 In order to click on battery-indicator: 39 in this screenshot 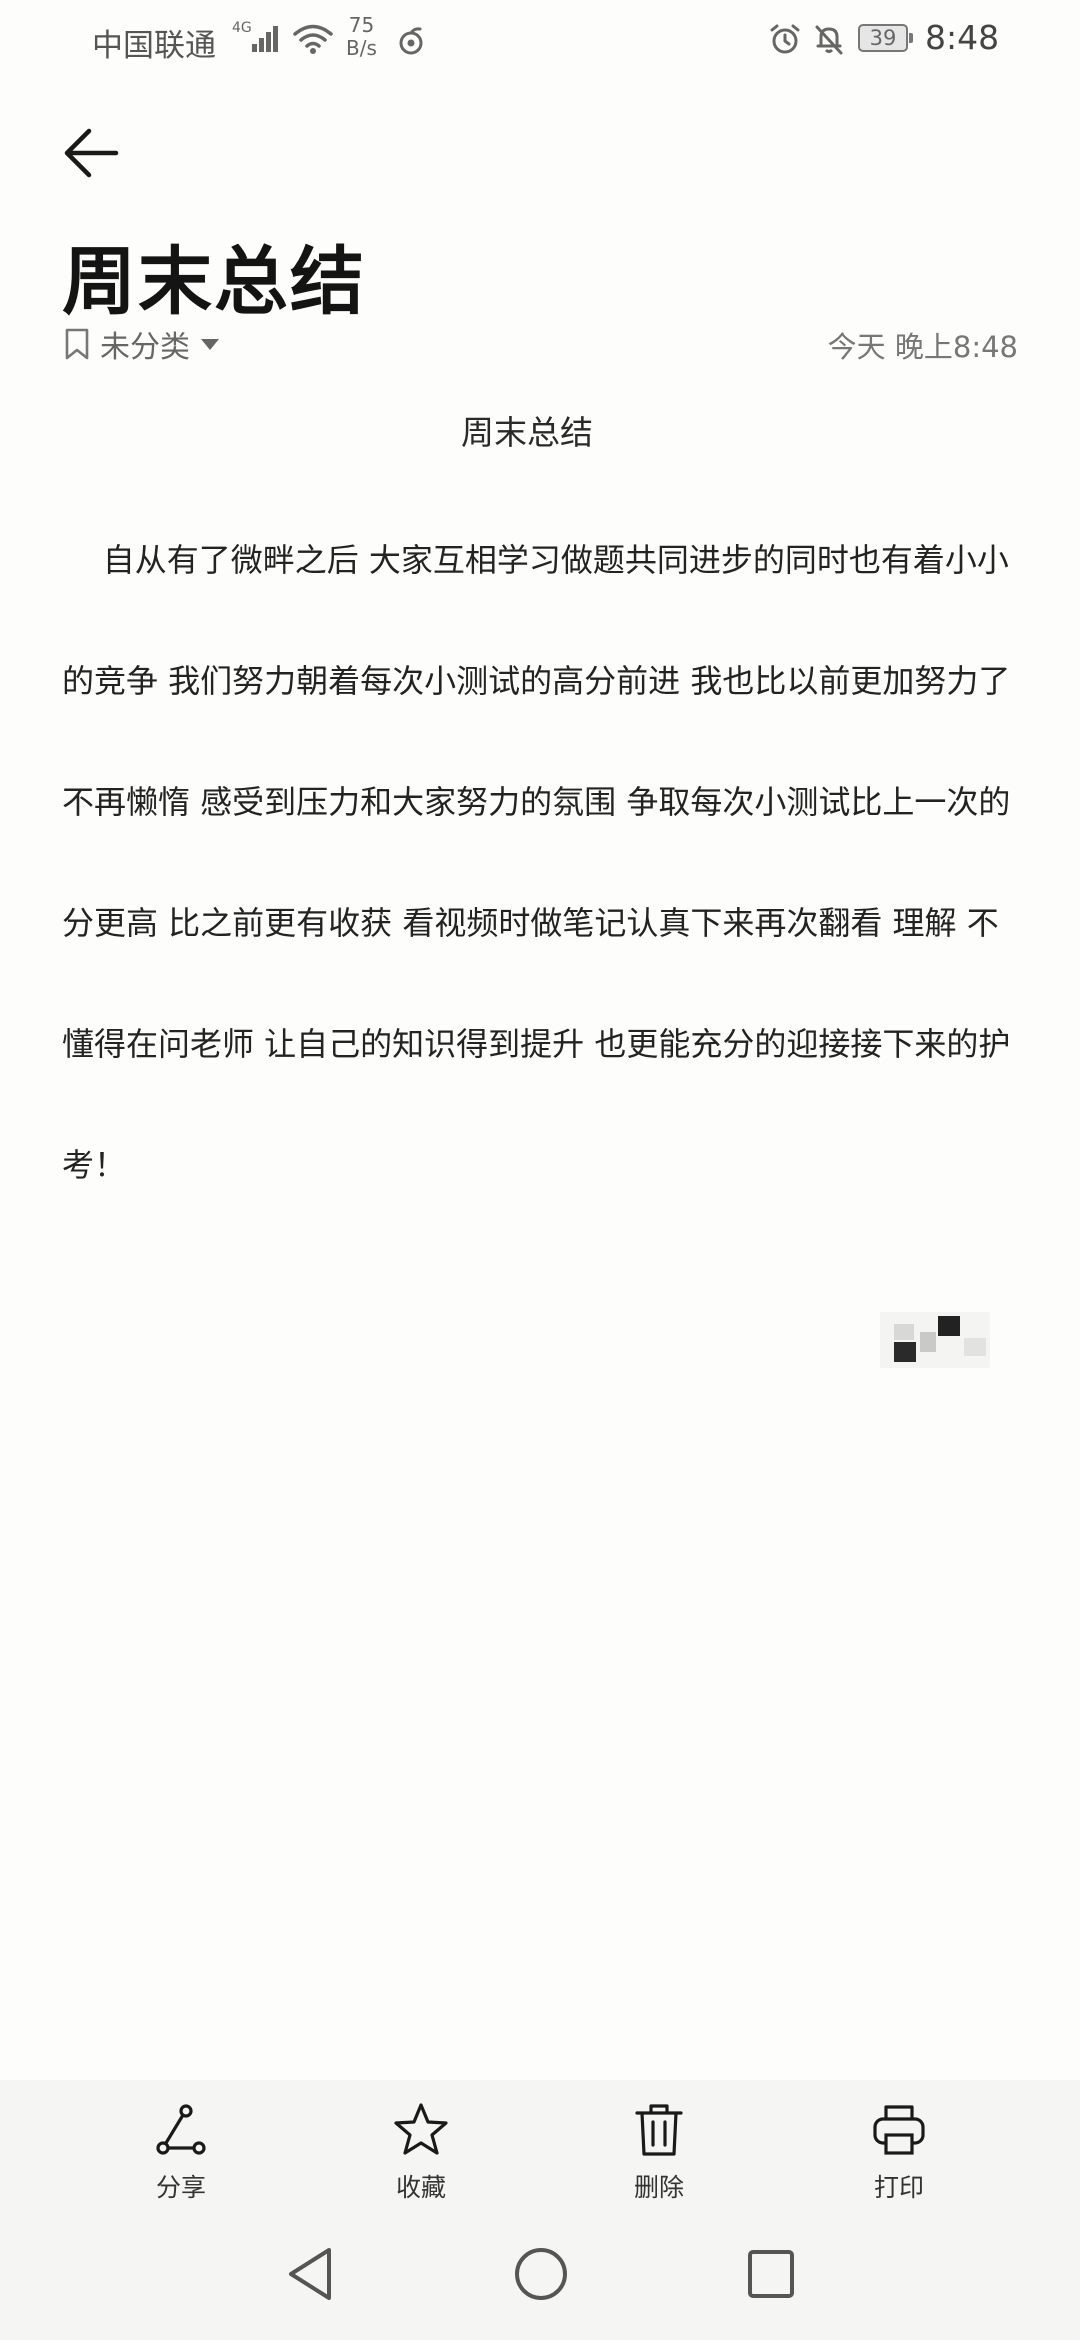, I will do `click(885, 38)`.